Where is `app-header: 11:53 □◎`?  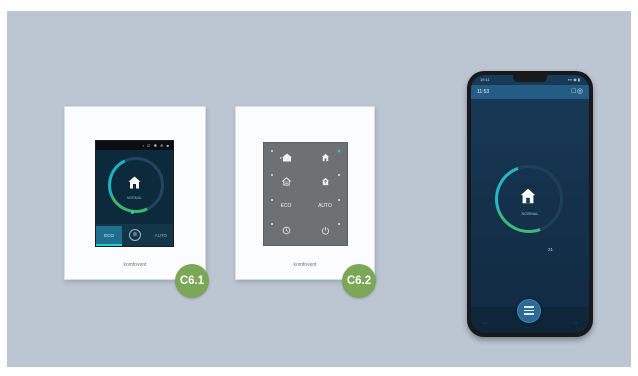
app-header: 11:53 □◎ is located at coordinates (530, 92).